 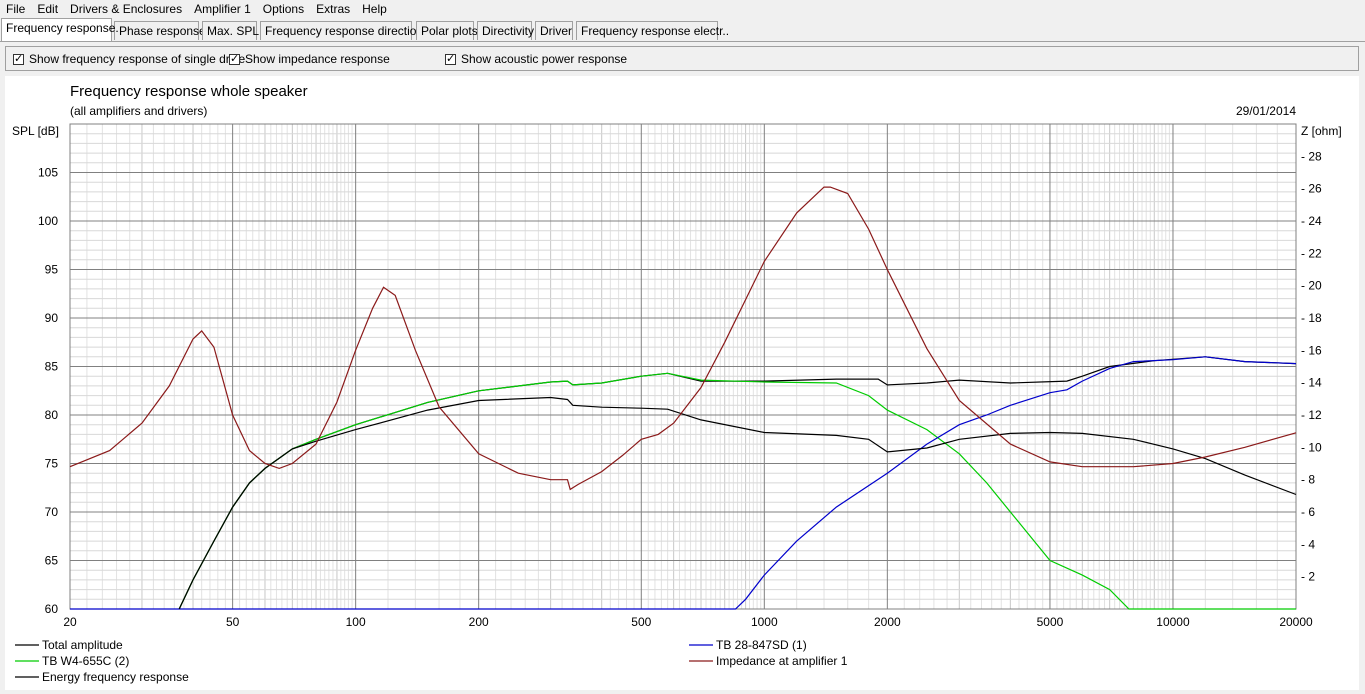 What do you see at coordinates (1311, 447) in the screenshot?
I see `y2-tick-label: - 10` at bounding box center [1311, 447].